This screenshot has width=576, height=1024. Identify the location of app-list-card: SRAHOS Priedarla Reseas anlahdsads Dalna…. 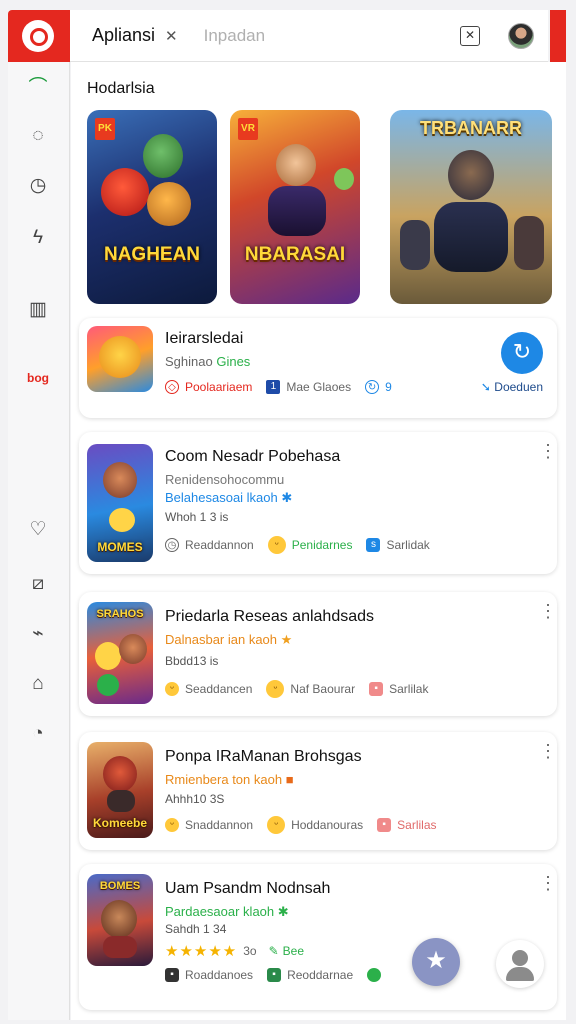
(318, 654).